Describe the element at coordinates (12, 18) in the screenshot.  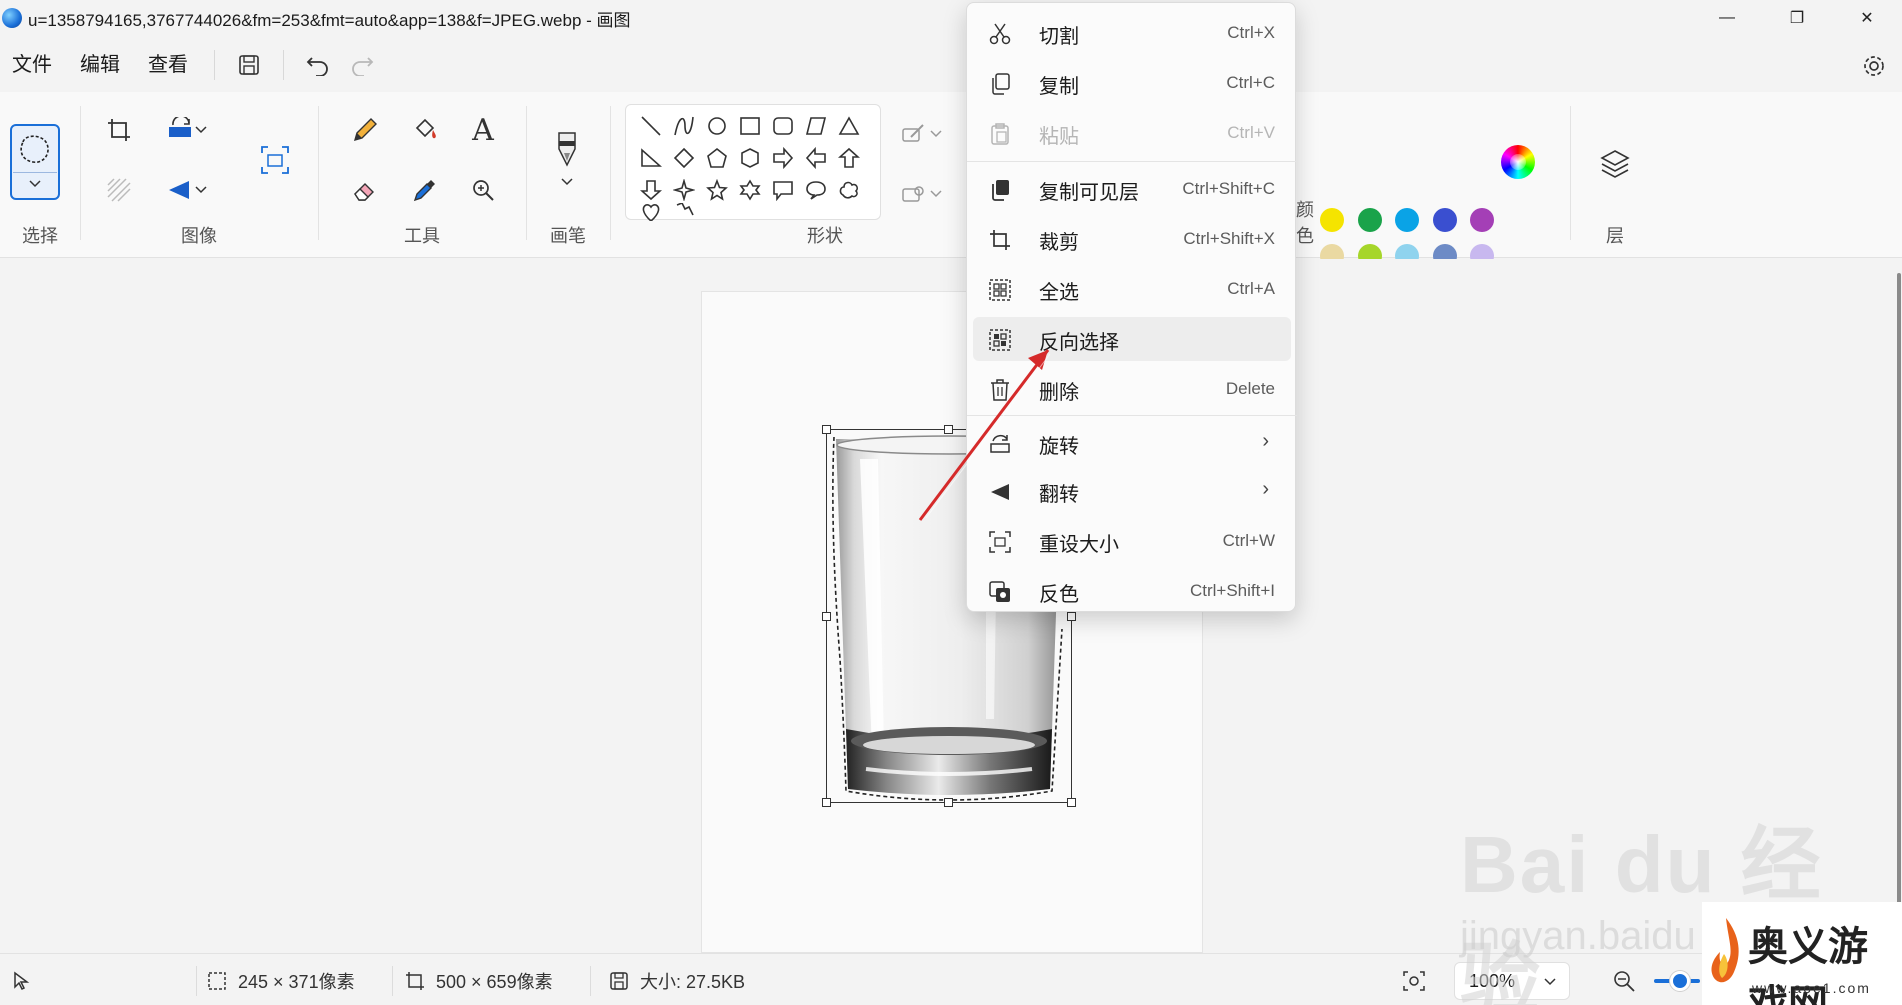
I see `paint-app-icon` at that location.